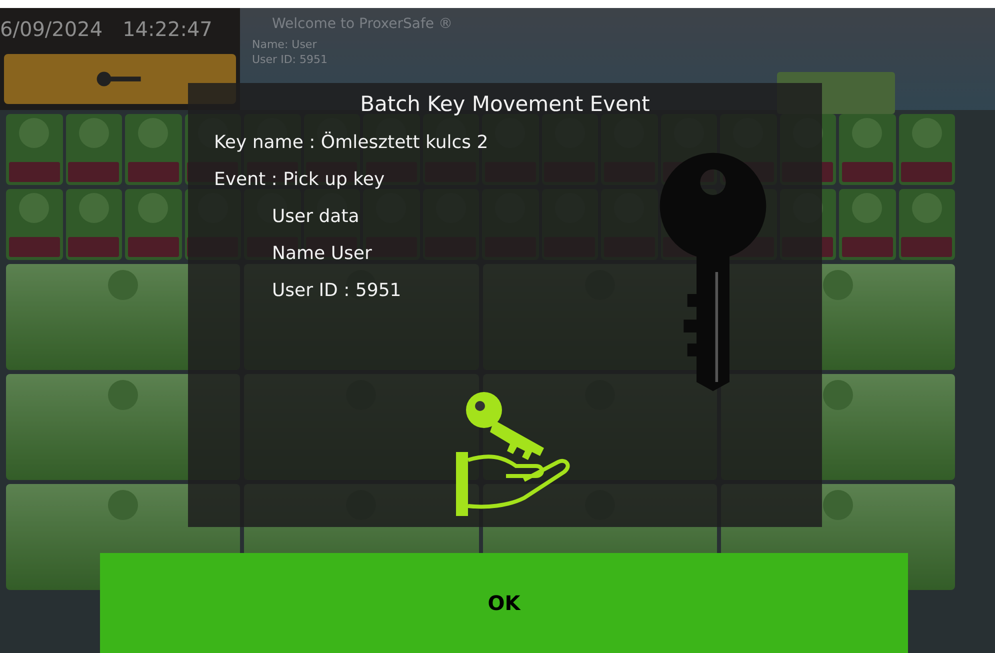 The image size is (995, 653). I want to click on key-icon, so click(120, 79).